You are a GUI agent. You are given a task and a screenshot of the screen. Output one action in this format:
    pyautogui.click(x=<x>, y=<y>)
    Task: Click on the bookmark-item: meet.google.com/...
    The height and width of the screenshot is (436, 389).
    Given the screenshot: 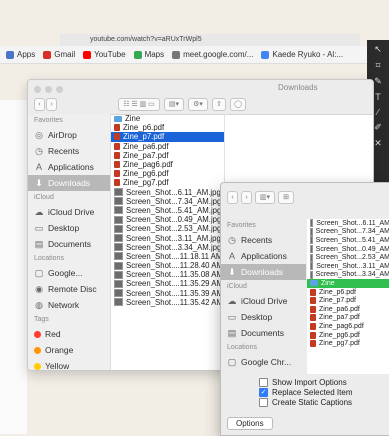 What is the action you would take?
    pyautogui.click(x=212, y=54)
    